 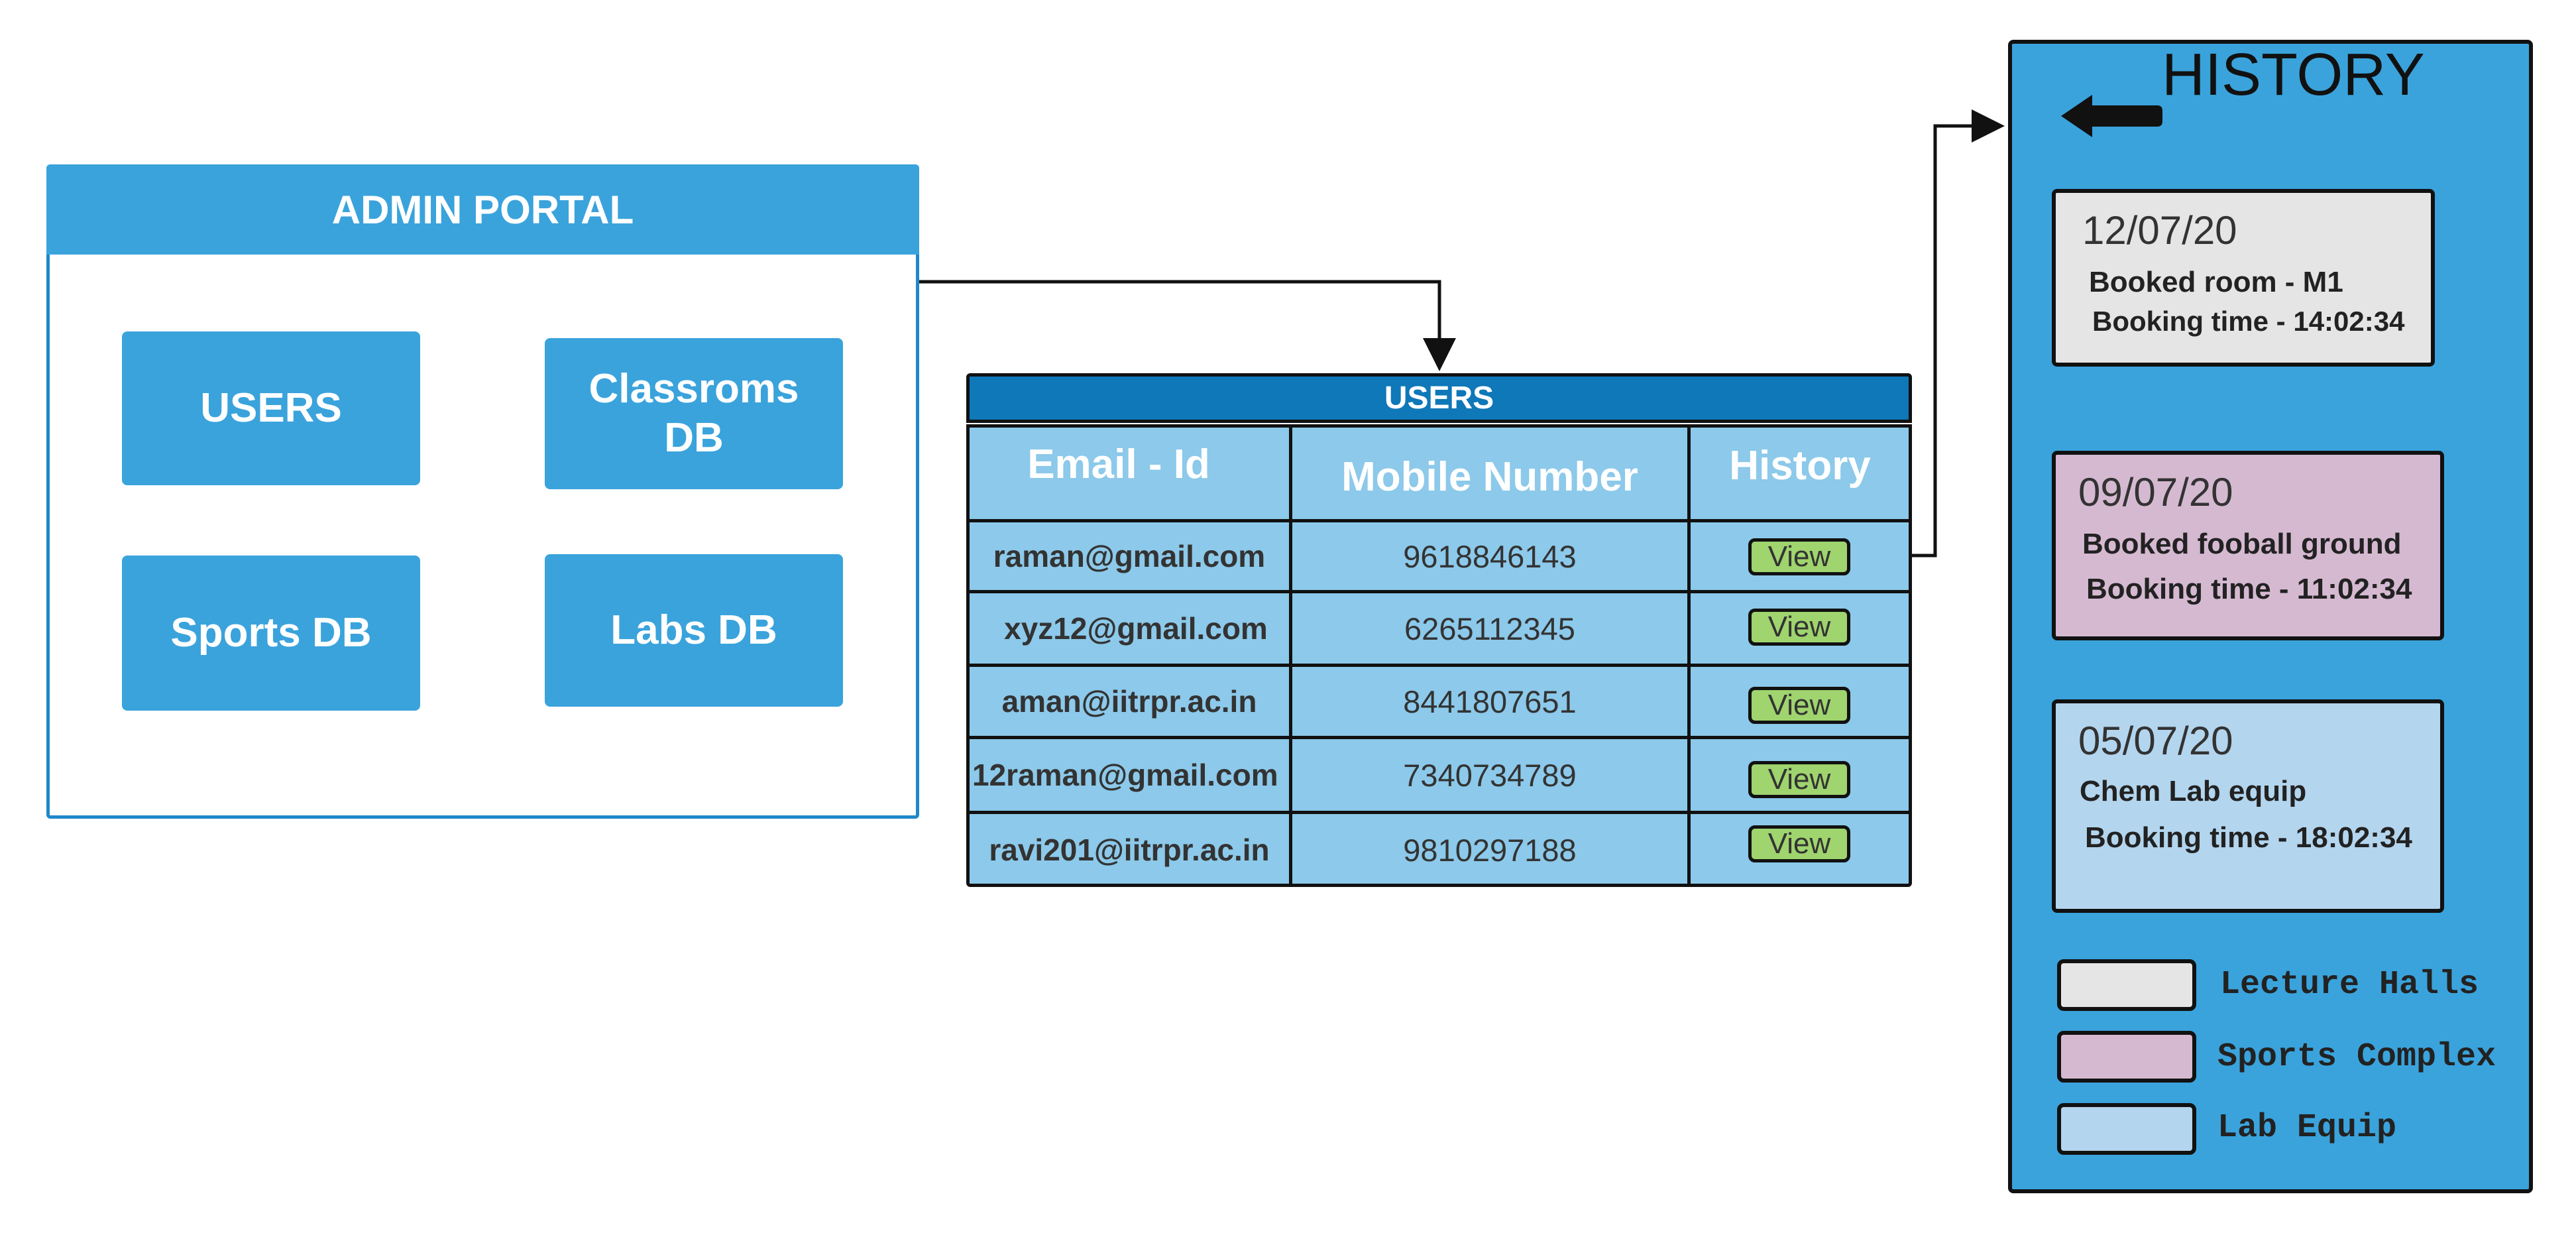 I want to click on sports-db-label: Sports DB, so click(x=271, y=633).